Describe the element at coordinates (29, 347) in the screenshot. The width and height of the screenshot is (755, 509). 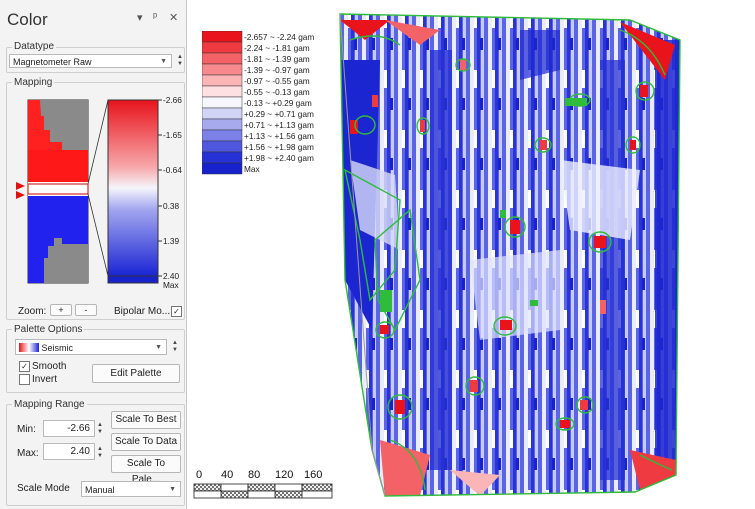
I see `palette-swatch` at that location.